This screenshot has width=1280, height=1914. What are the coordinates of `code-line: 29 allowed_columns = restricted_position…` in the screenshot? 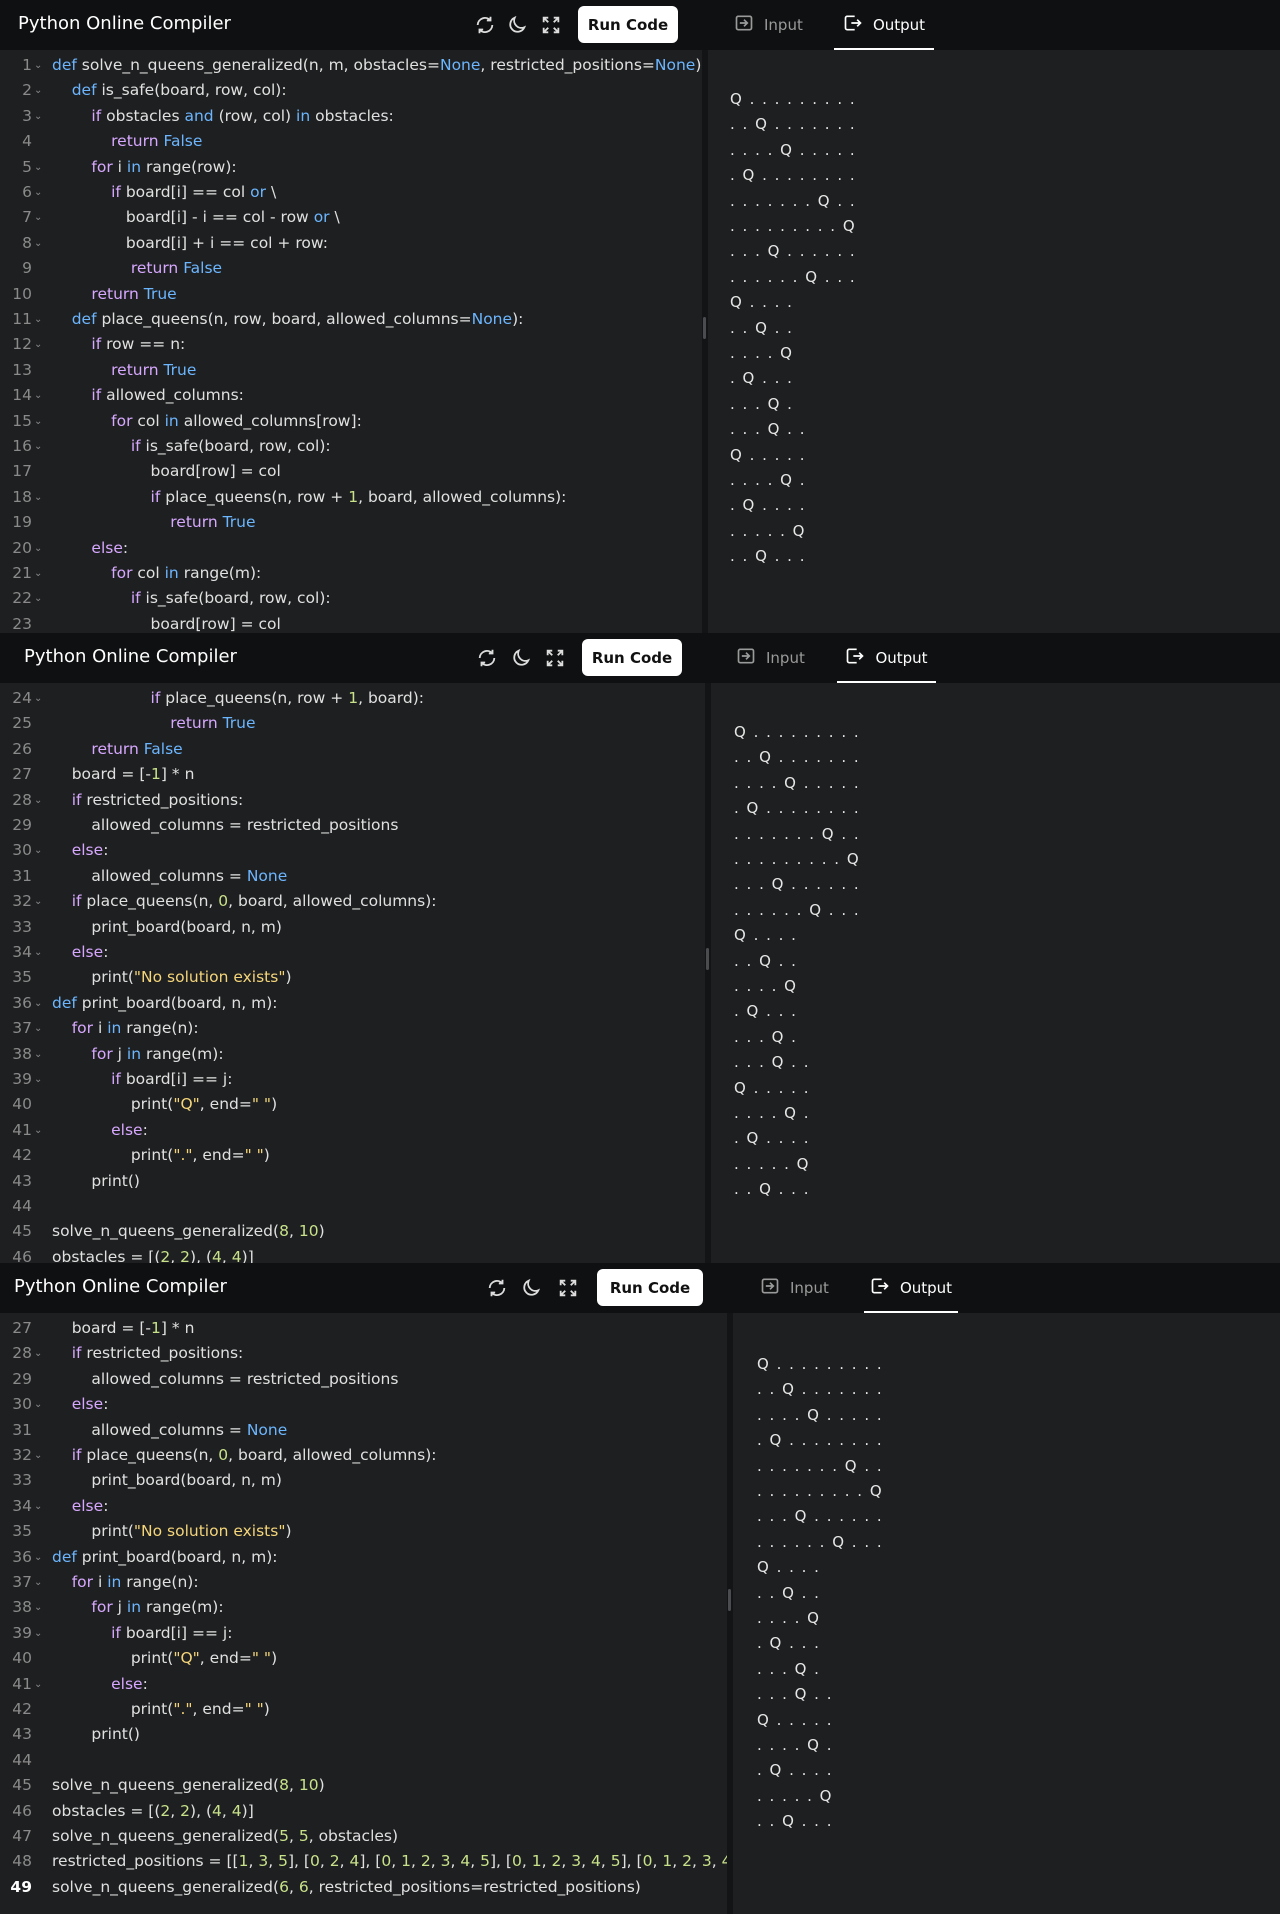 It's located at (363, 1379).